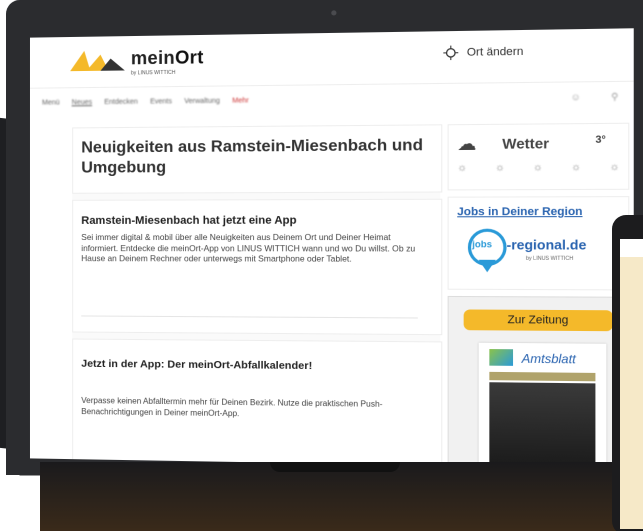 Image resolution: width=643 pixels, height=531 pixels. What do you see at coordinates (539, 157) in the screenshot?
I see `weather-widget: ☁ Wetter 3° ☼ ☼ ☼ ☼ ☼` at bounding box center [539, 157].